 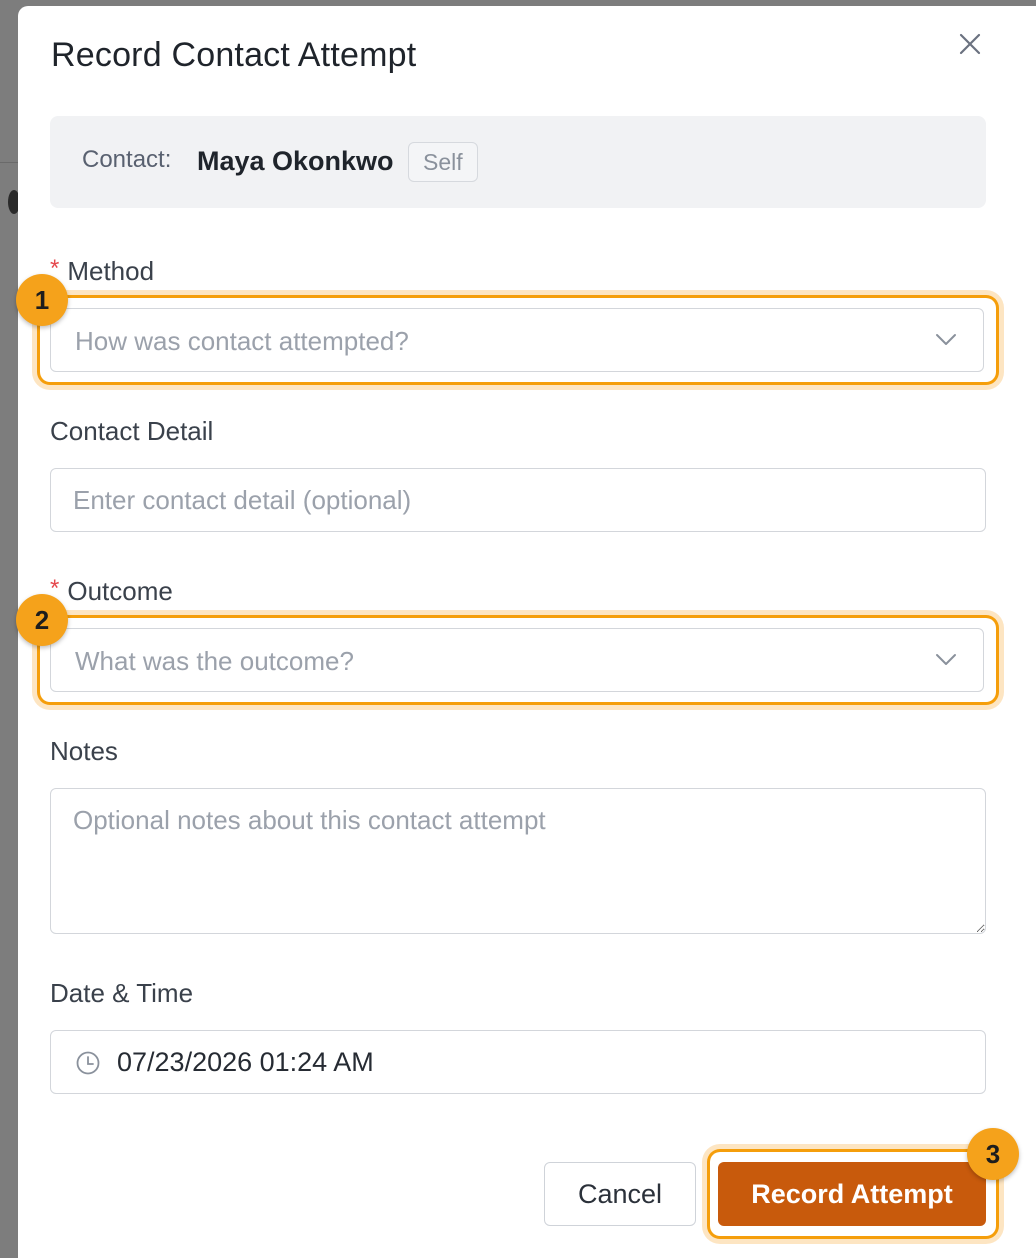 What do you see at coordinates (518, 1062) in the screenshot?
I see `datetime-picker: 07/23/2026 01:24 AM` at bounding box center [518, 1062].